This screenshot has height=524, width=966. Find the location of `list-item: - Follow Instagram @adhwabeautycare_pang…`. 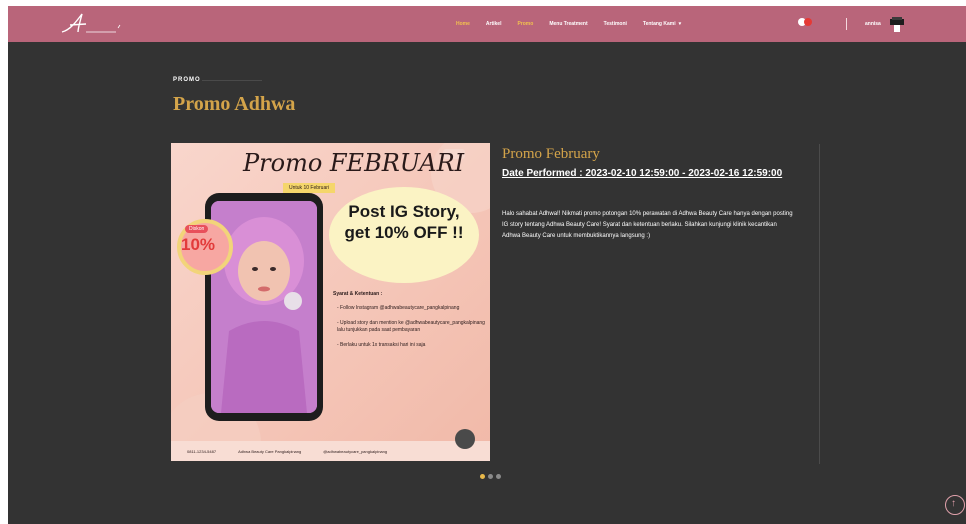

list-item: - Follow Instagram @adhwabeautycare_pang… is located at coordinates (398, 308).